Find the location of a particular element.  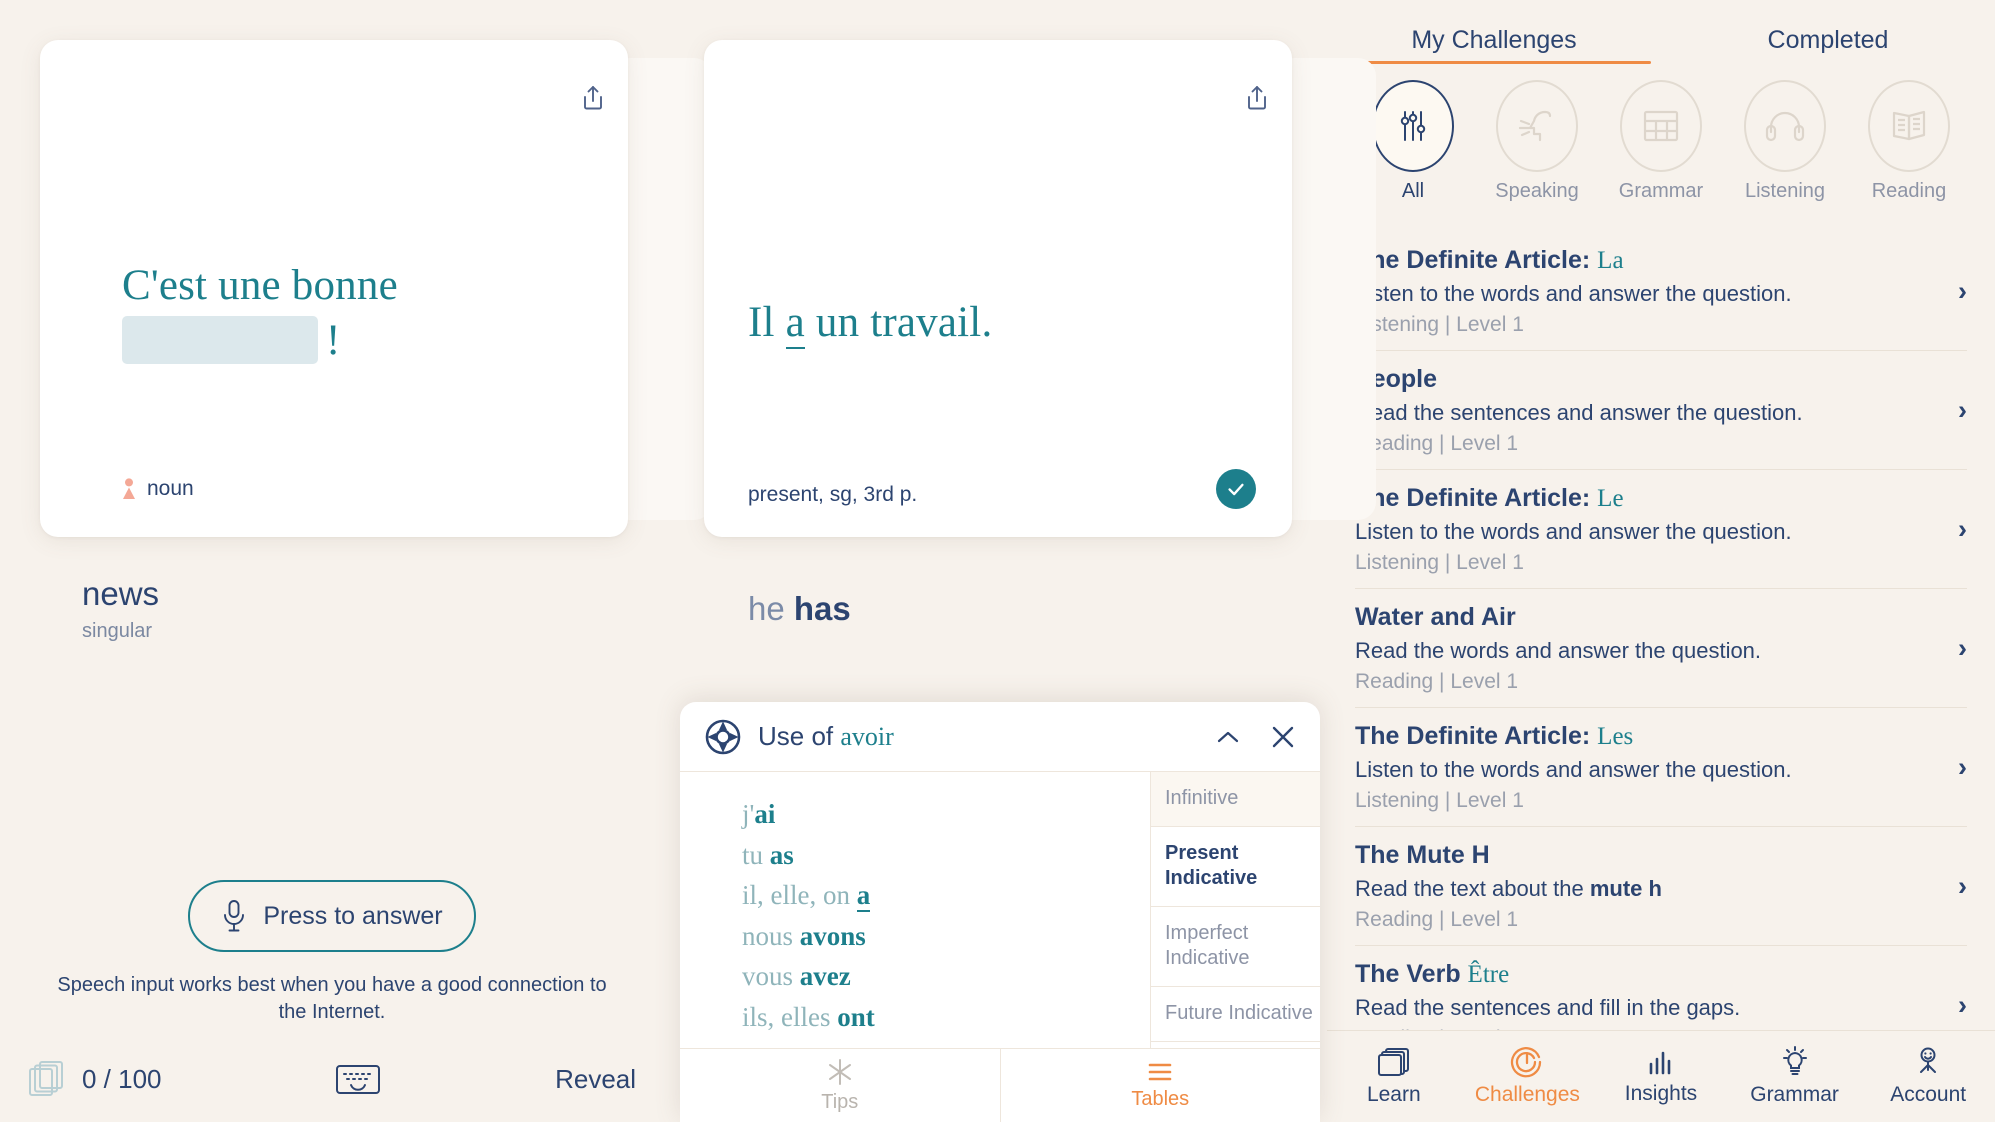

life-preserver-icon is located at coordinates (723, 736).